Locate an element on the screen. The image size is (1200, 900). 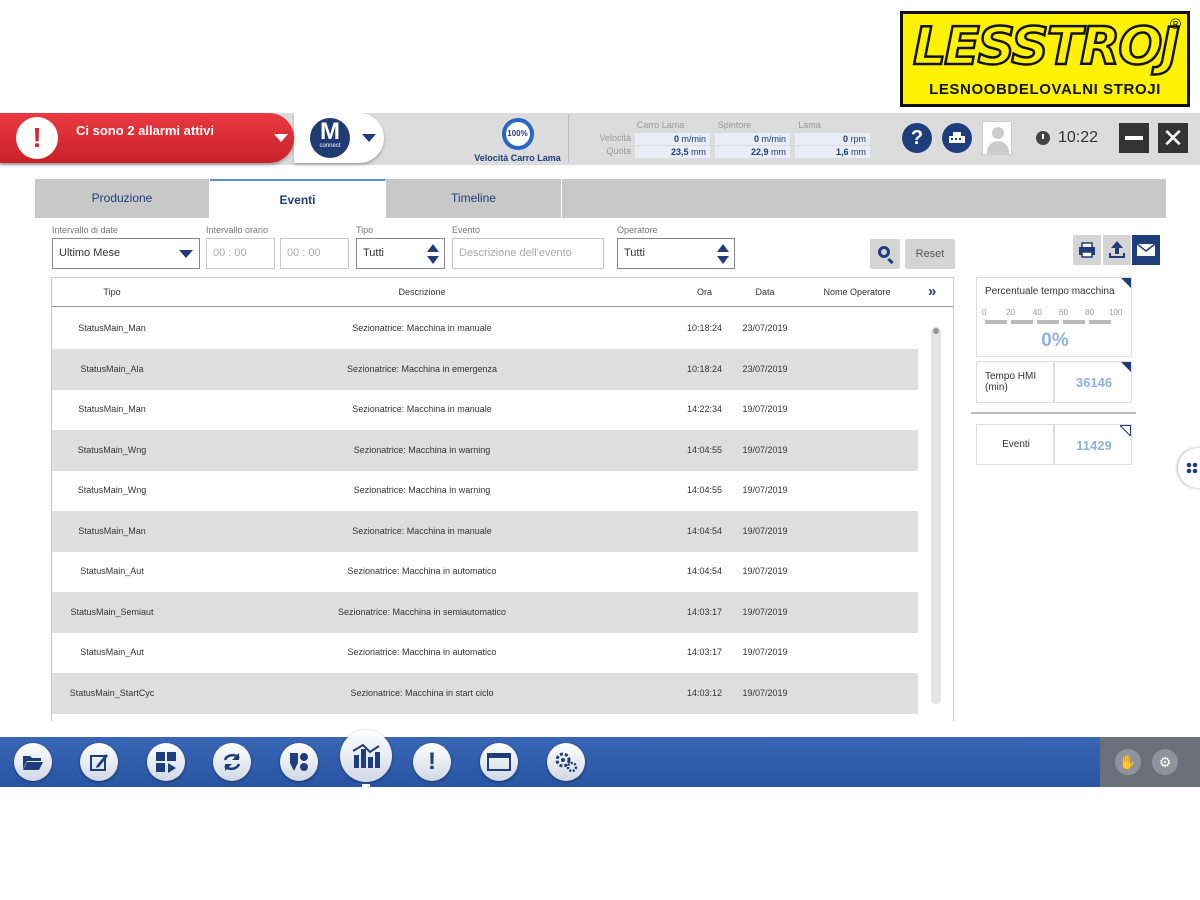
hand-button: ✋ is located at coordinates (1128, 762).